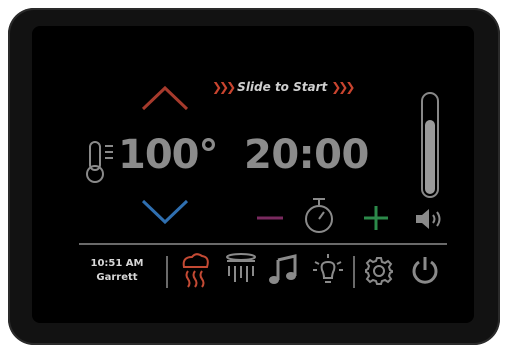  I want to click on shower-icon, so click(241, 267).